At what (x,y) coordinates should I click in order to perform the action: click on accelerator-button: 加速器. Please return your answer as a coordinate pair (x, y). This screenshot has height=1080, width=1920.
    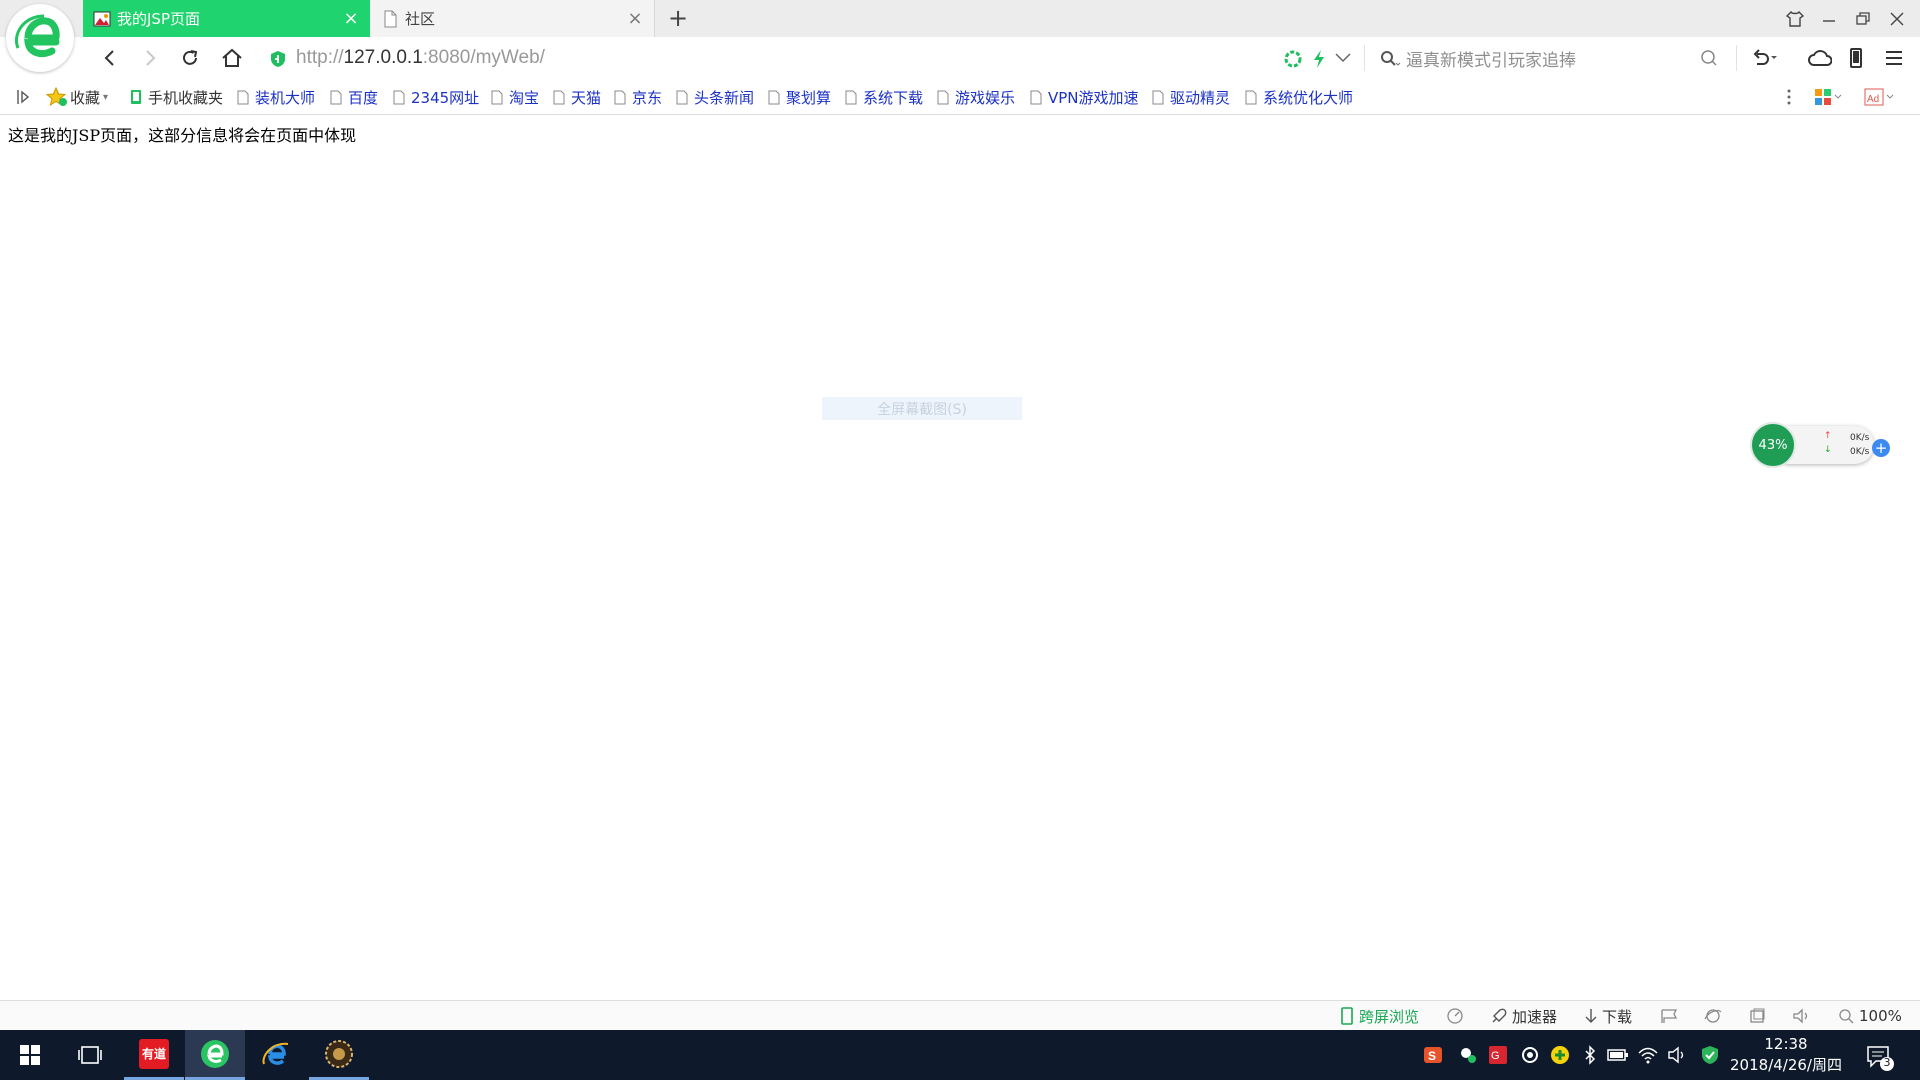
    Looking at the image, I should click on (1523, 1016).